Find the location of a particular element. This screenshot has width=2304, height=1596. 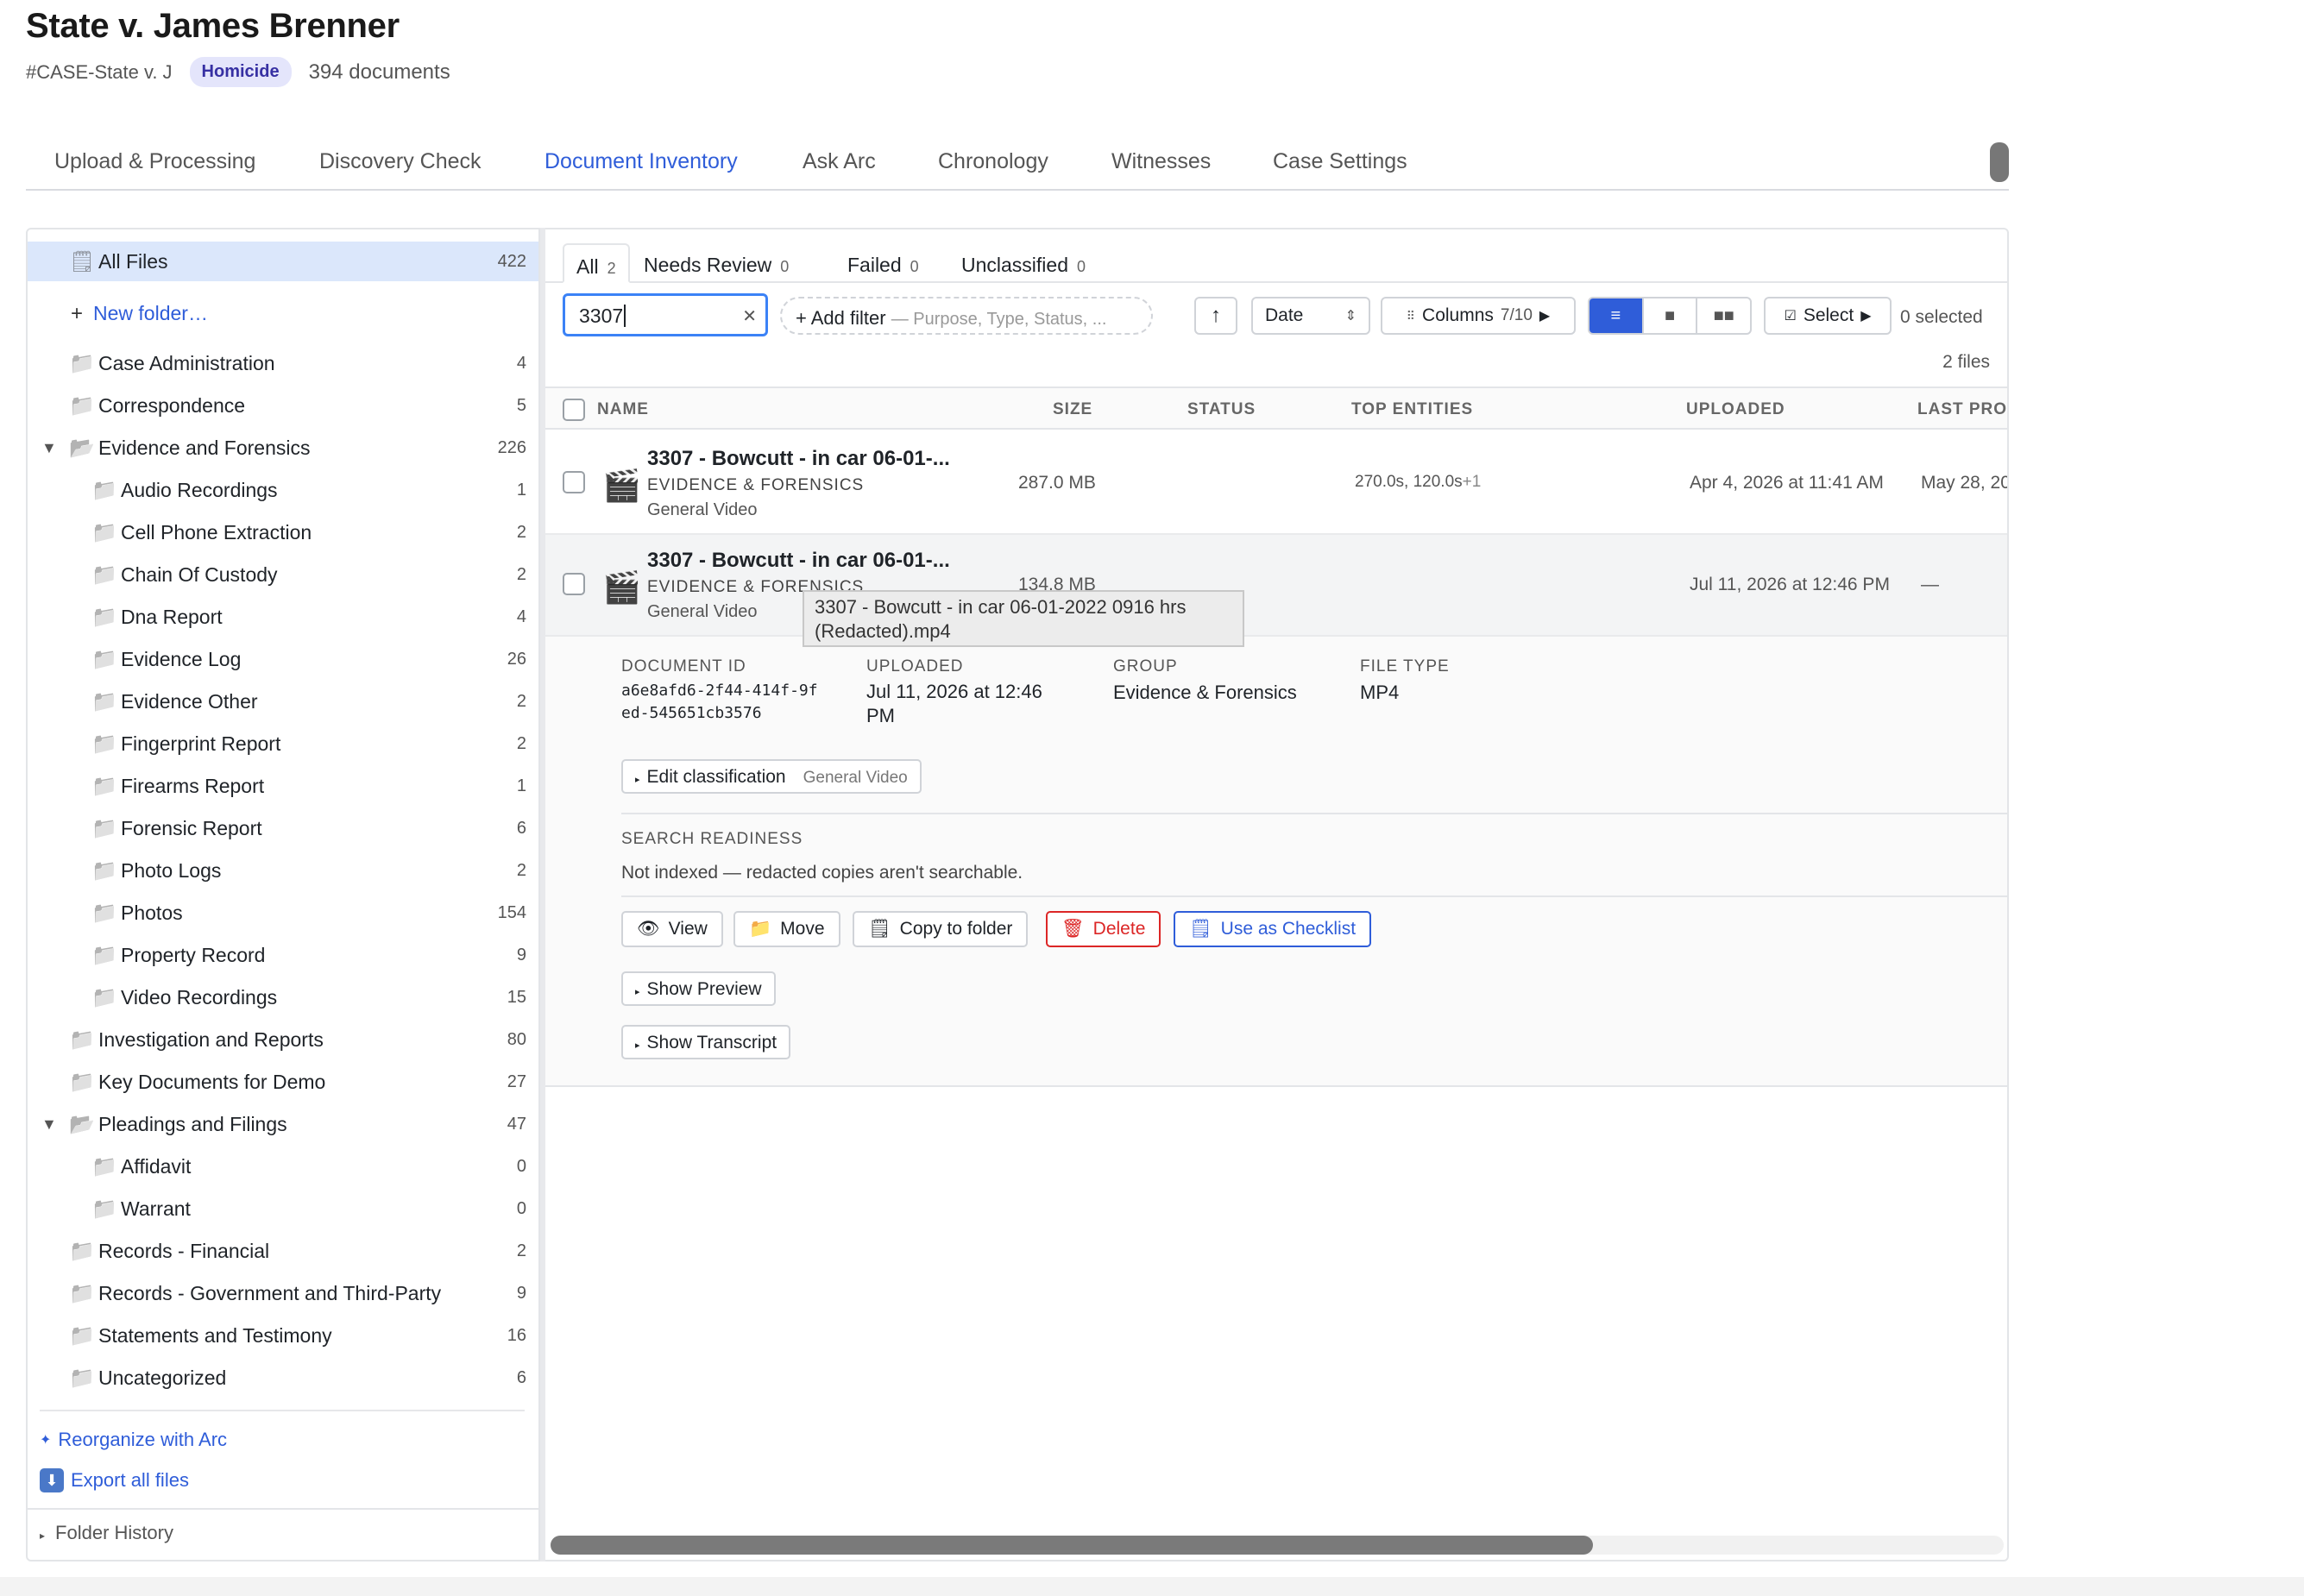

folder-photos: 📁 Photos 154 is located at coordinates (283, 913).